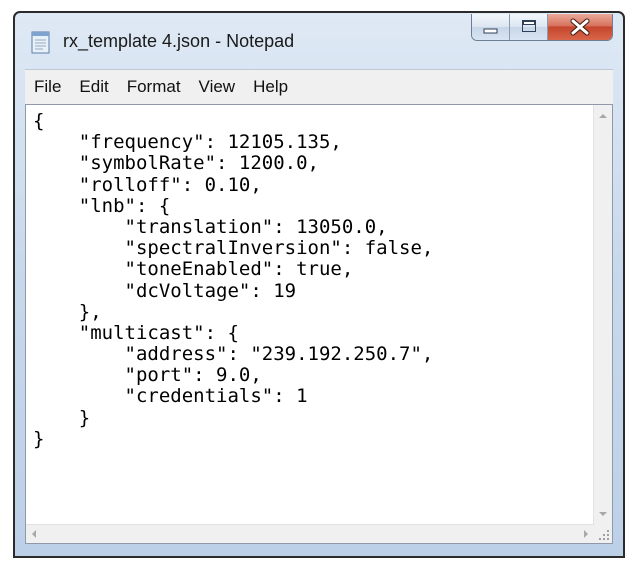 This screenshot has width=635, height=569. Describe the element at coordinates (233, 248) in the screenshot. I see `code-line: "spectralInversion": false,` at that location.